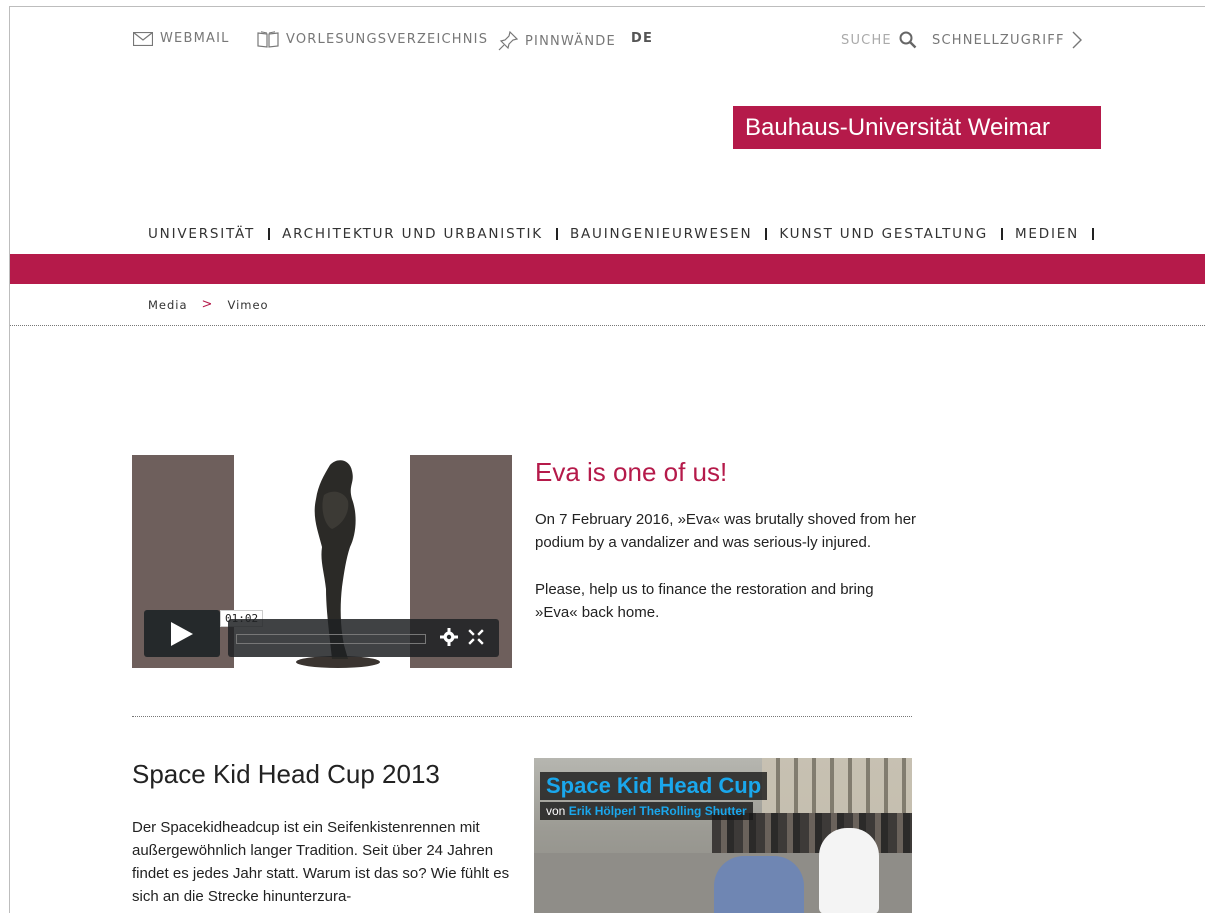  I want to click on play-button, so click(182, 633).